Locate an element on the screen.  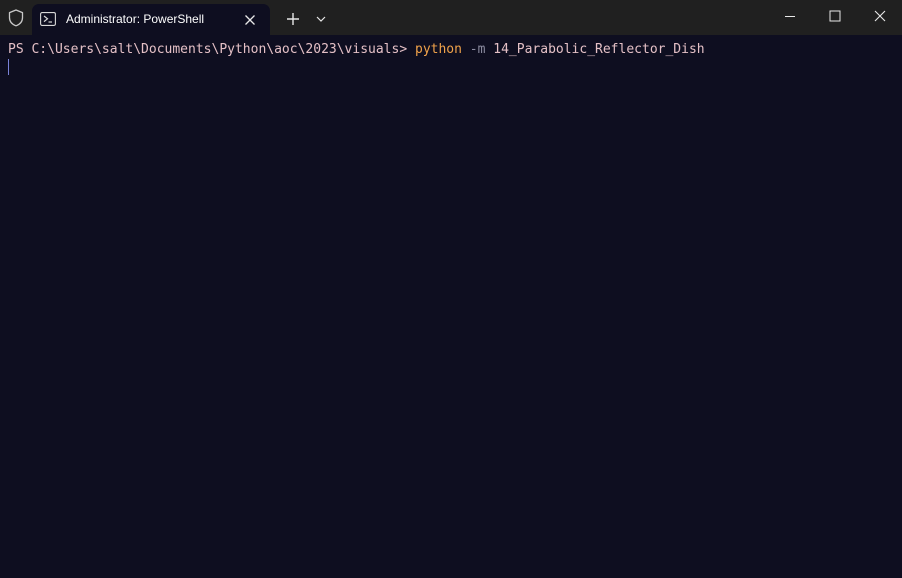
chevron-down-icon is located at coordinates (321, 19).